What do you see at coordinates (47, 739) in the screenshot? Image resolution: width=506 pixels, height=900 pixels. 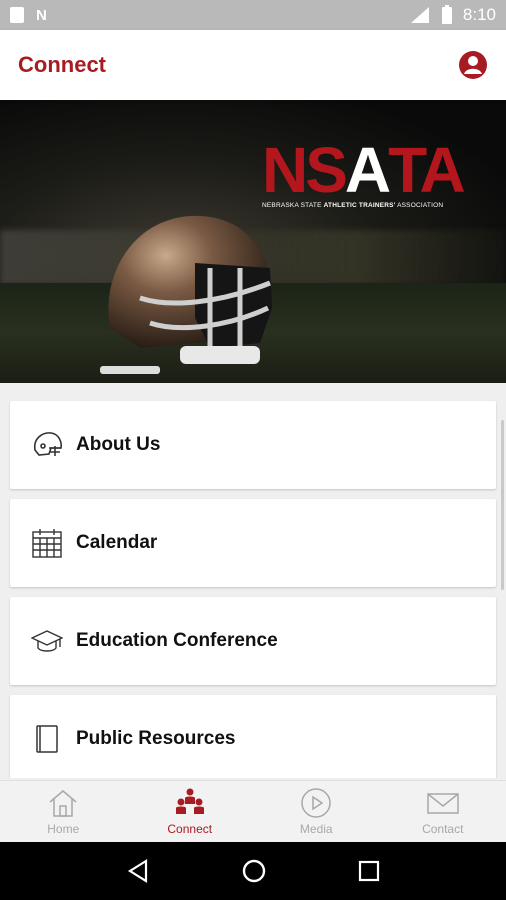 I see `book-icon` at bounding box center [47, 739].